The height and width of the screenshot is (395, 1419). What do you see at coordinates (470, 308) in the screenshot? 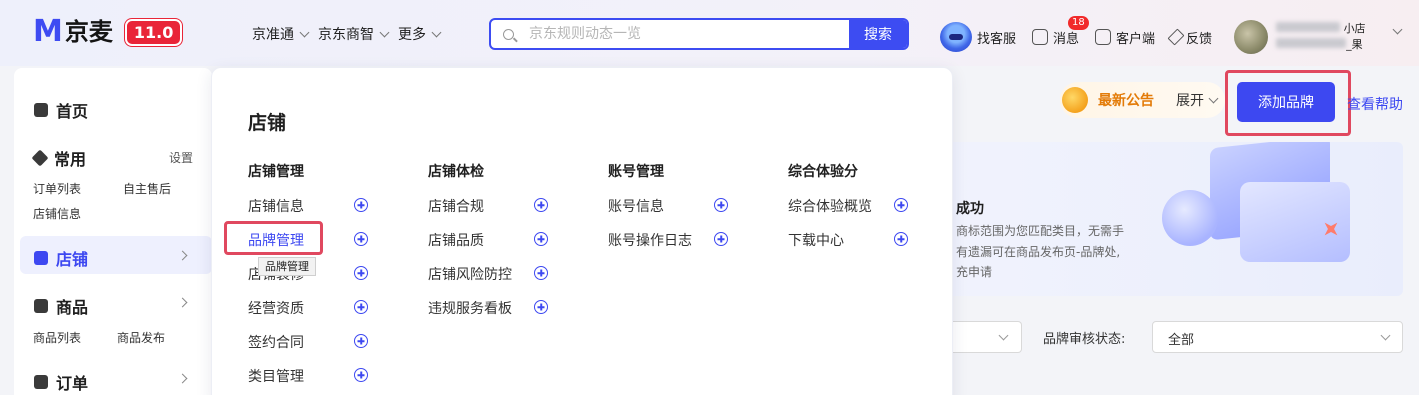
I see `menu-item-violation-board: 违规服务看板` at bounding box center [470, 308].